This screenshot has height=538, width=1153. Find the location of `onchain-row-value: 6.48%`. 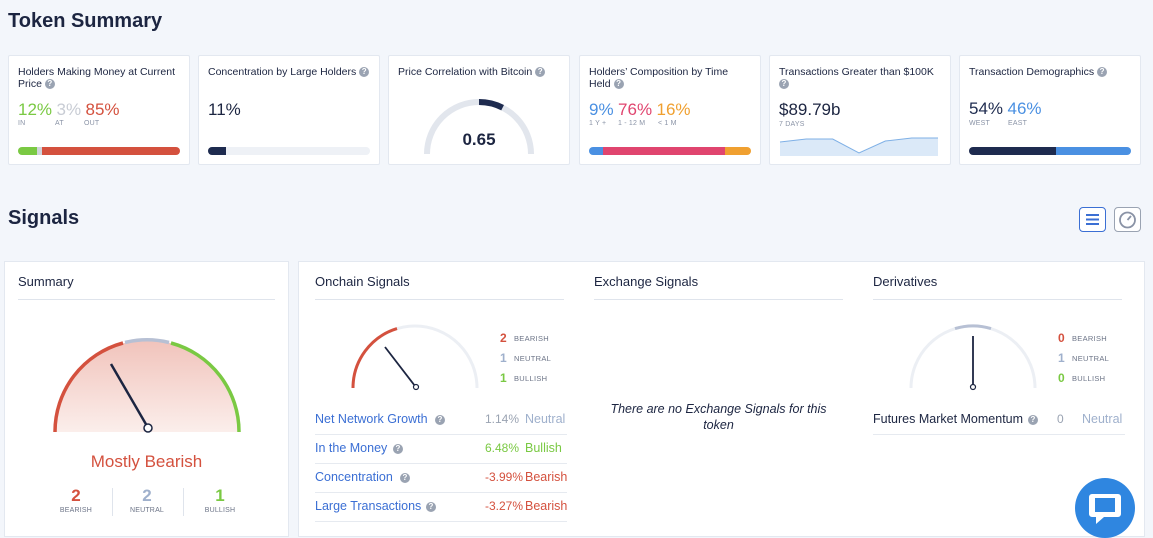

onchain-row-value: 6.48% is located at coordinates (501, 448).